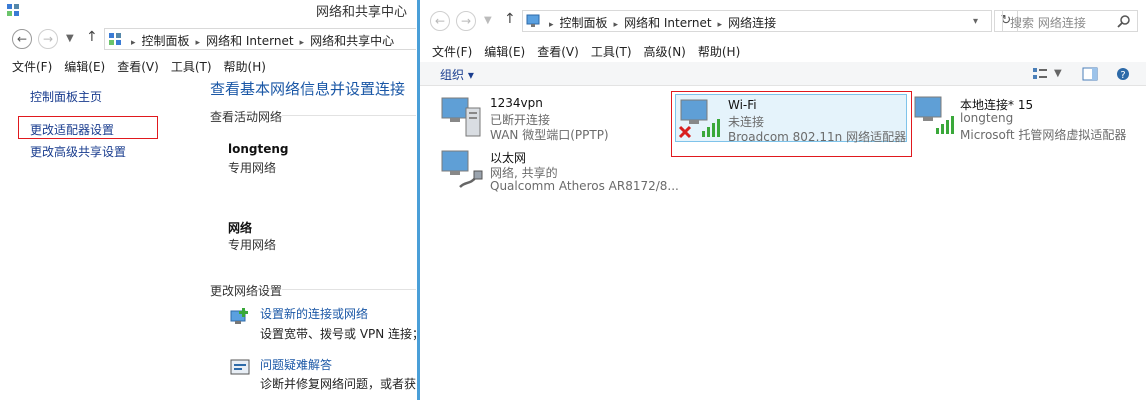  Describe the element at coordinates (783, 74) in the screenshot. I see `command-bar: 组织 ▾ ▼ ?` at that location.